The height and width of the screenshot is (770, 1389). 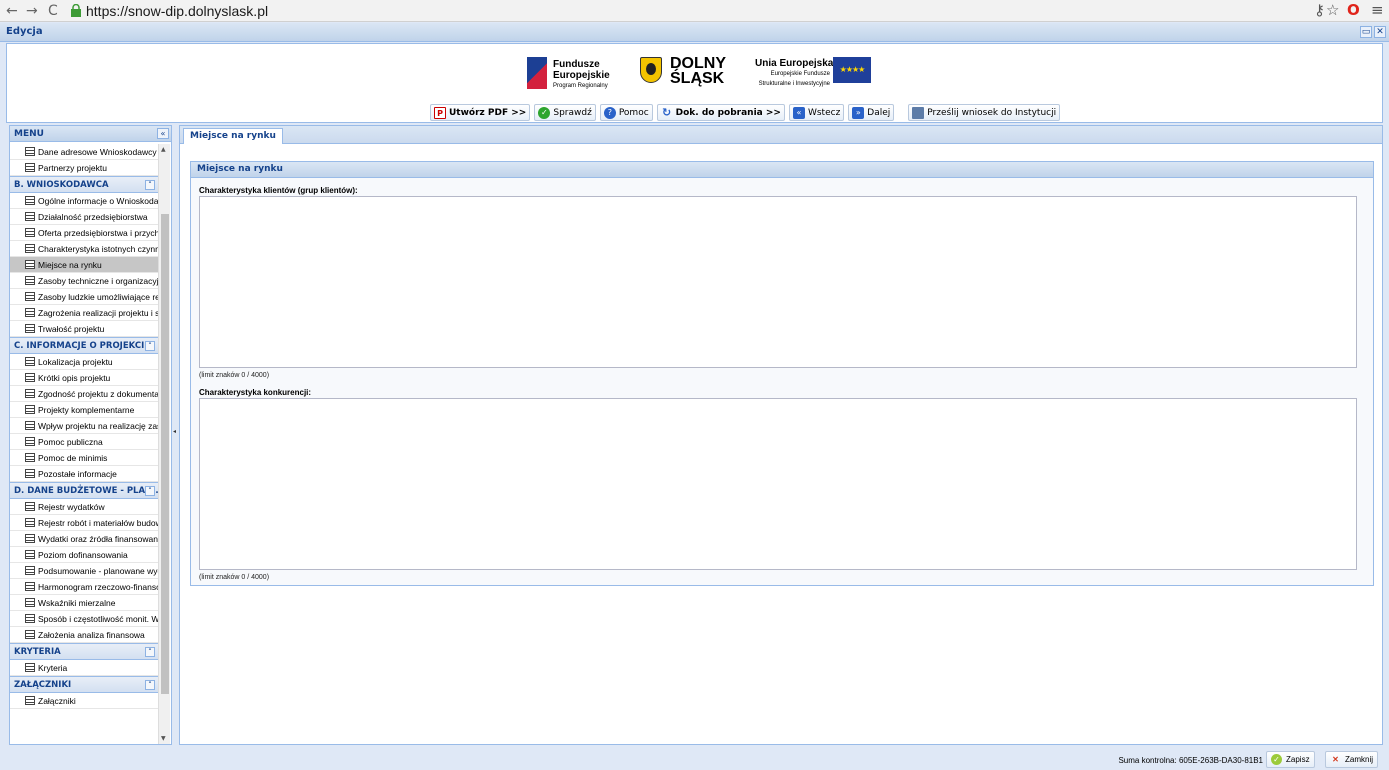 What do you see at coordinates (234, 375) in the screenshot?
I see `customers-char-limit: (limit znaków 0 / 4000)` at bounding box center [234, 375].